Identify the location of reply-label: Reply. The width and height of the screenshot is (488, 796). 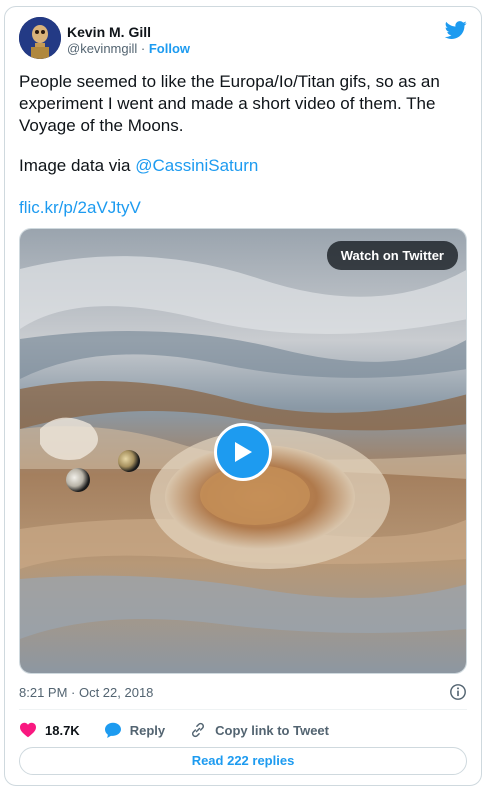
(147, 730).